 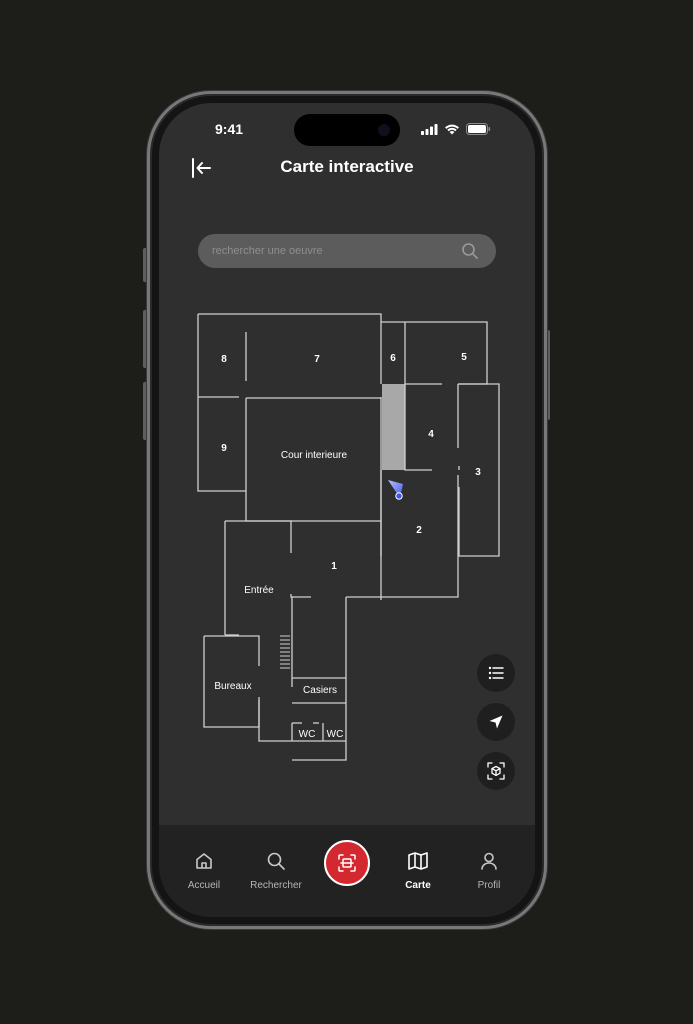 What do you see at coordinates (393, 358) in the screenshot?
I see `room-6-label: 6` at bounding box center [393, 358].